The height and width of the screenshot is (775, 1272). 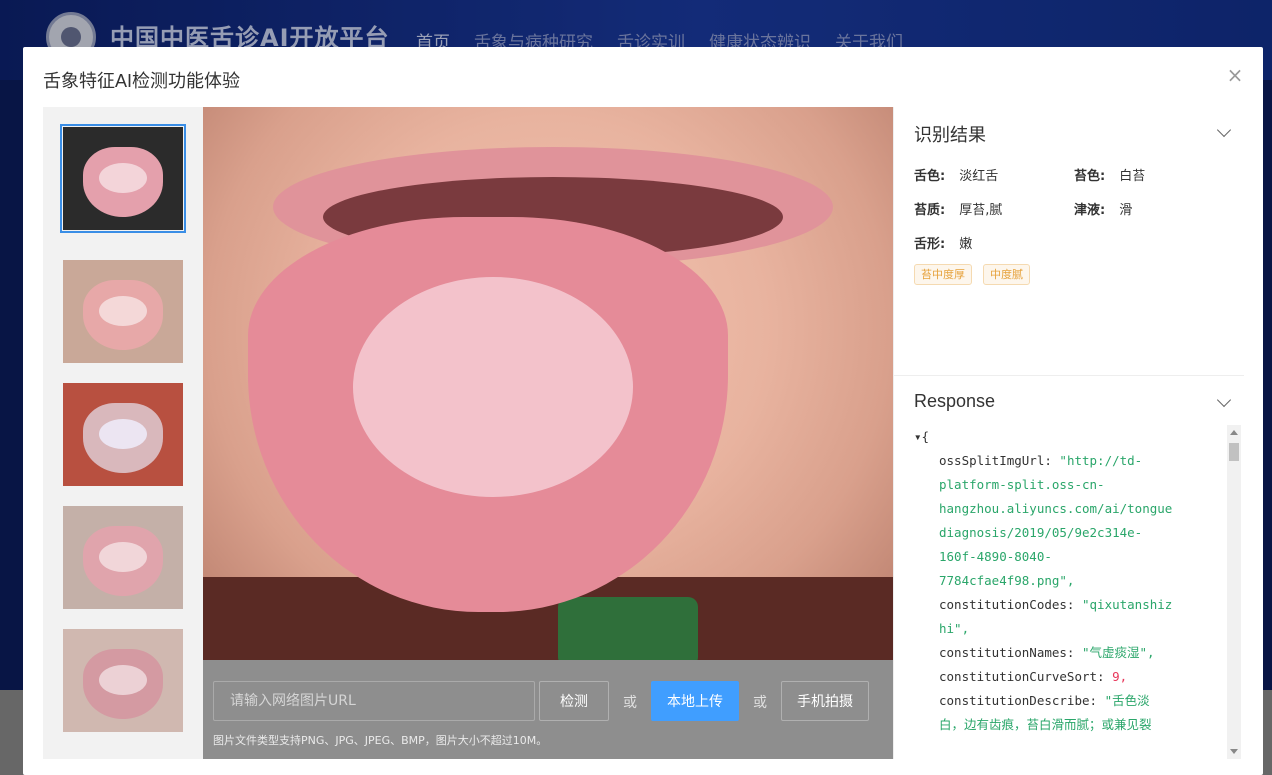 What do you see at coordinates (950, 135) in the screenshot?
I see `result-header: 识别结果` at bounding box center [950, 135].